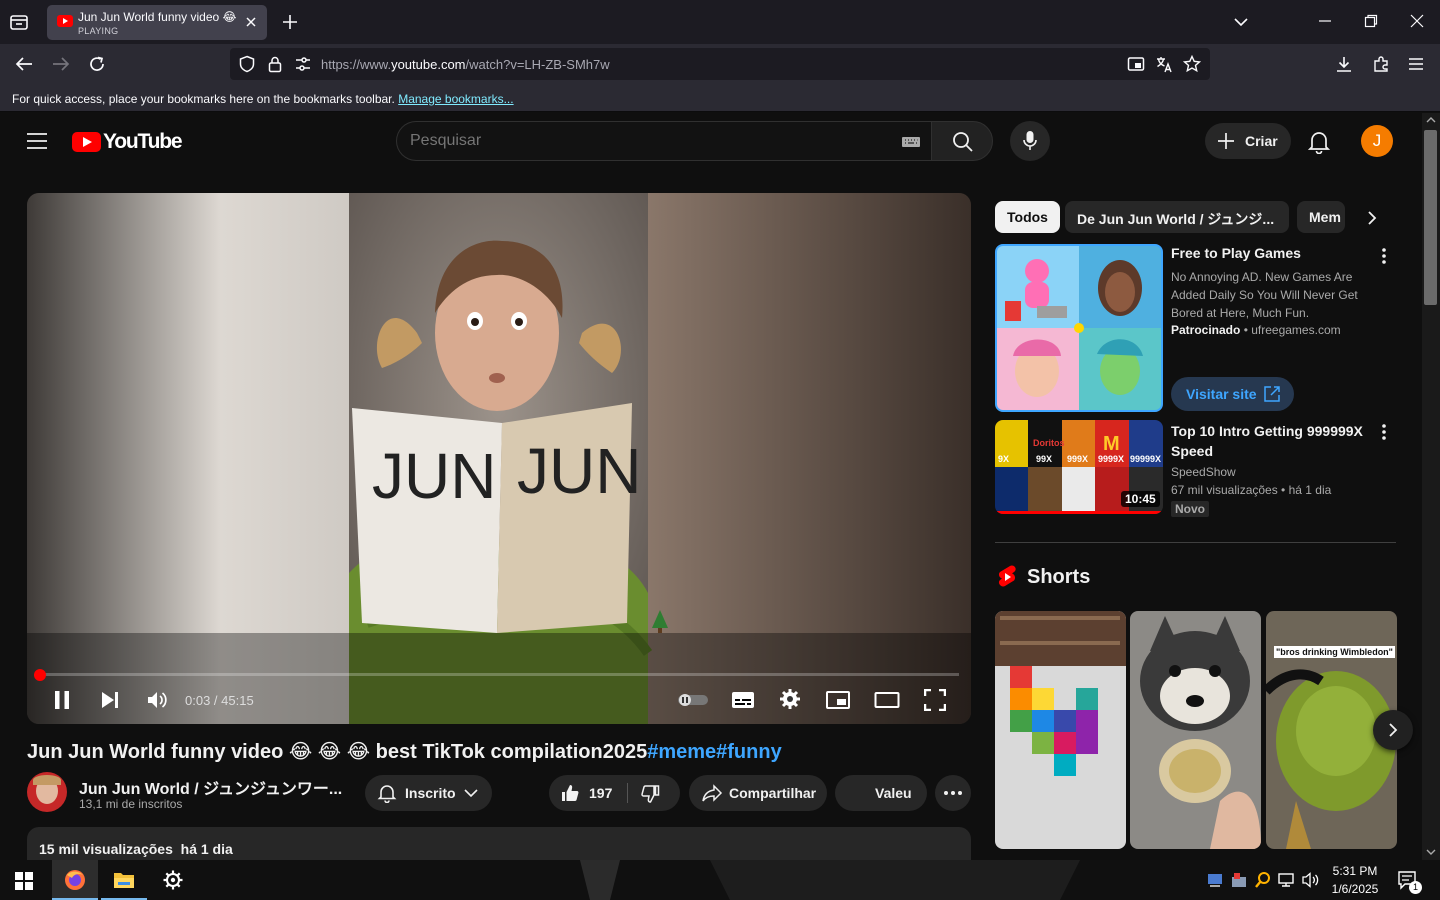  Describe the element at coordinates (61, 64) in the screenshot. I see `forward-icon` at that location.